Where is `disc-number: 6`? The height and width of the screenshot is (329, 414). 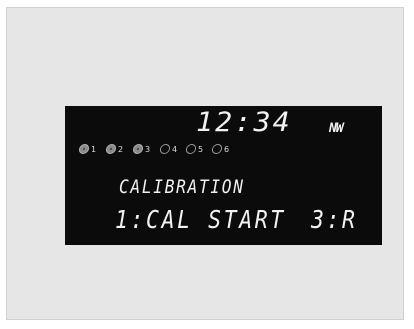 disc-number: 6 is located at coordinates (227, 149).